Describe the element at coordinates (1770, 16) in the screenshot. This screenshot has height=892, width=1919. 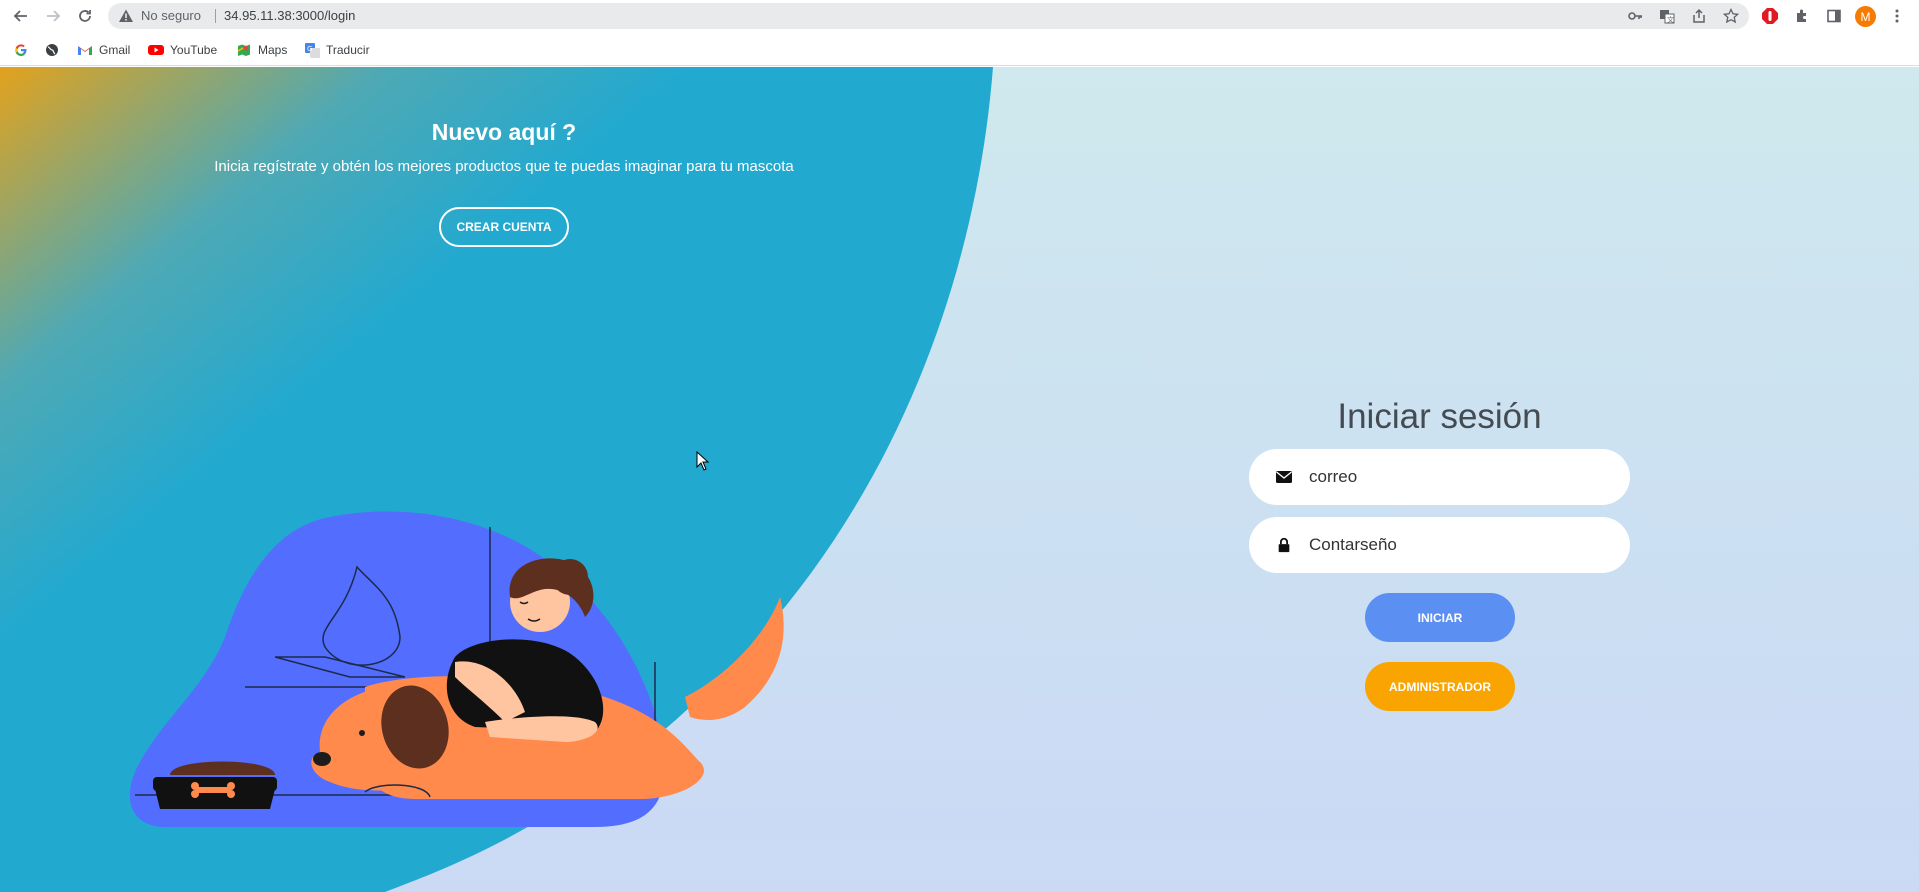
I see `adblock-extension-icon` at that location.